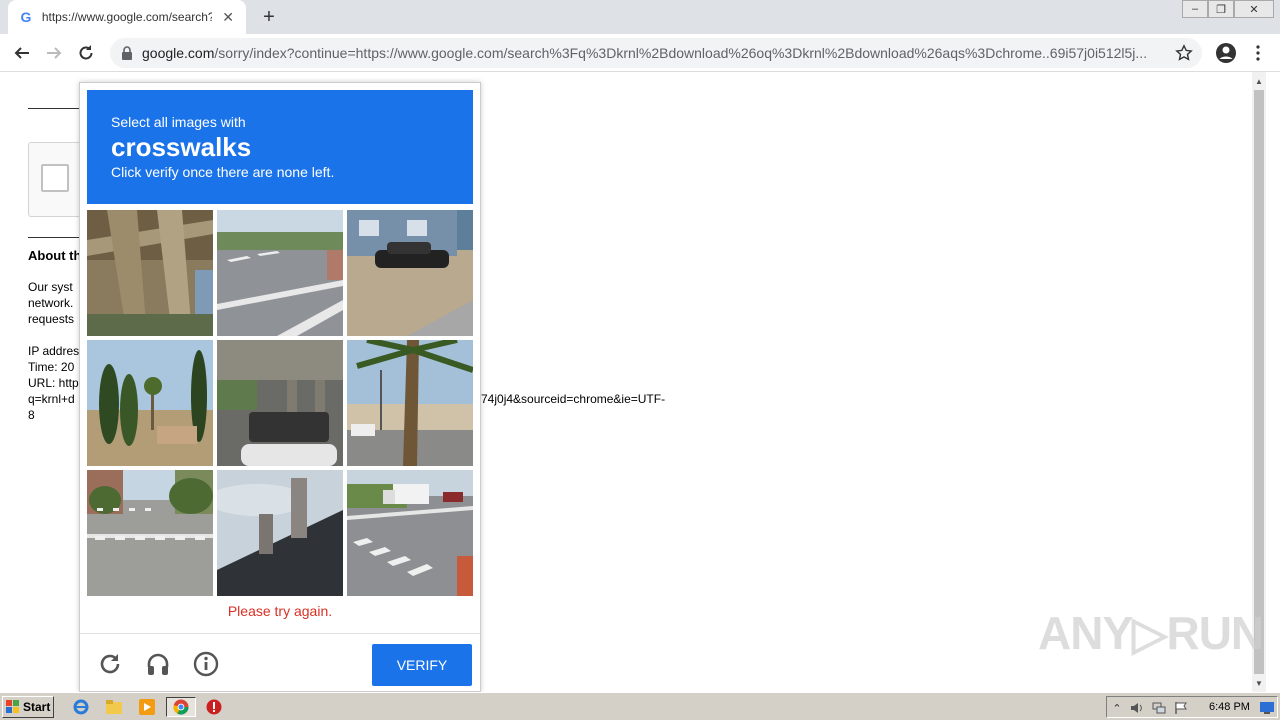 The image size is (1280, 720). I want to click on kebab-menu-icon, so click(1258, 53).